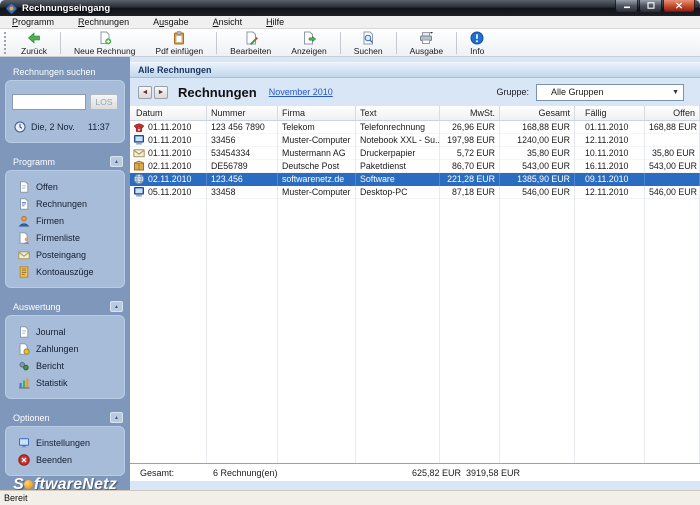 Image resolution: width=700 pixels, height=505 pixels. What do you see at coordinates (477, 38) in the screenshot?
I see `info-icon` at bounding box center [477, 38].